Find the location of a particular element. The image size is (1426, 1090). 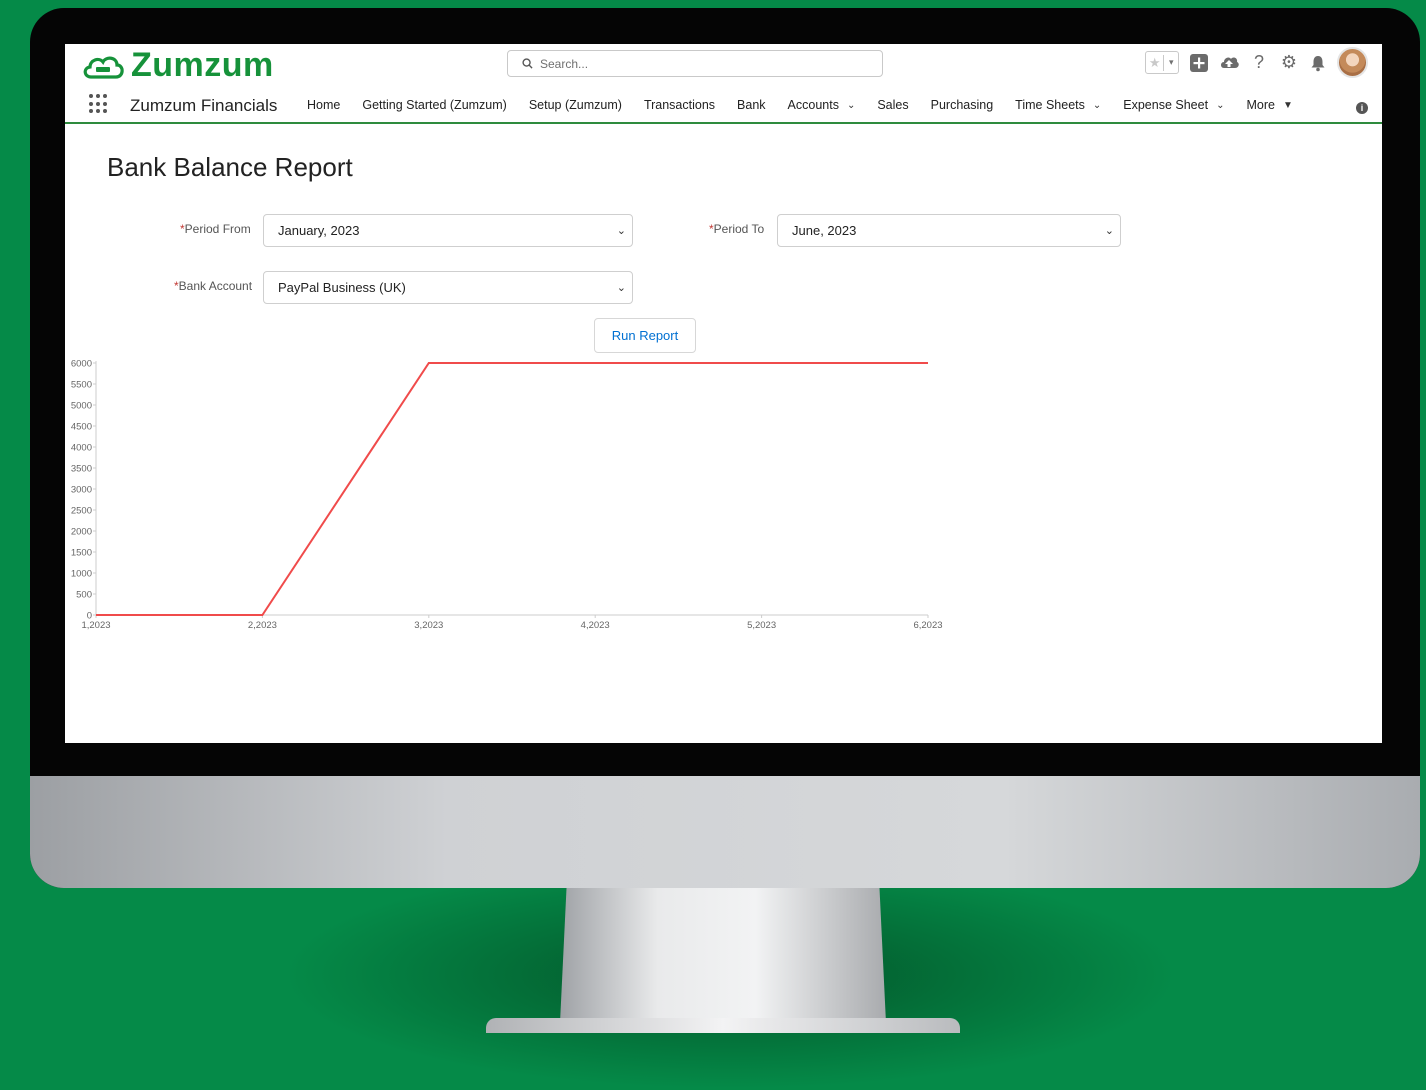

nav-item-getting-started-zumzum: Getting Started (Zumzum) is located at coordinates (434, 105).